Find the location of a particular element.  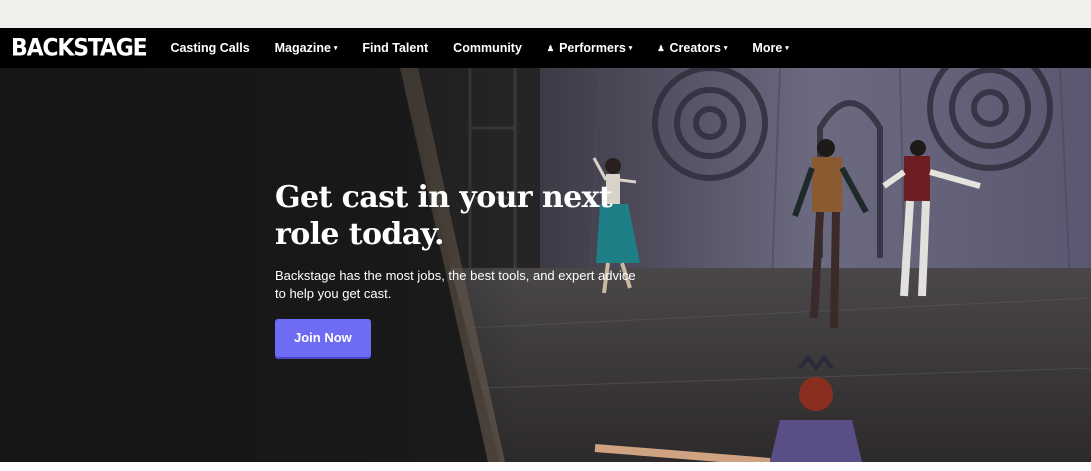

nav-more: More ▾ is located at coordinates (770, 48).